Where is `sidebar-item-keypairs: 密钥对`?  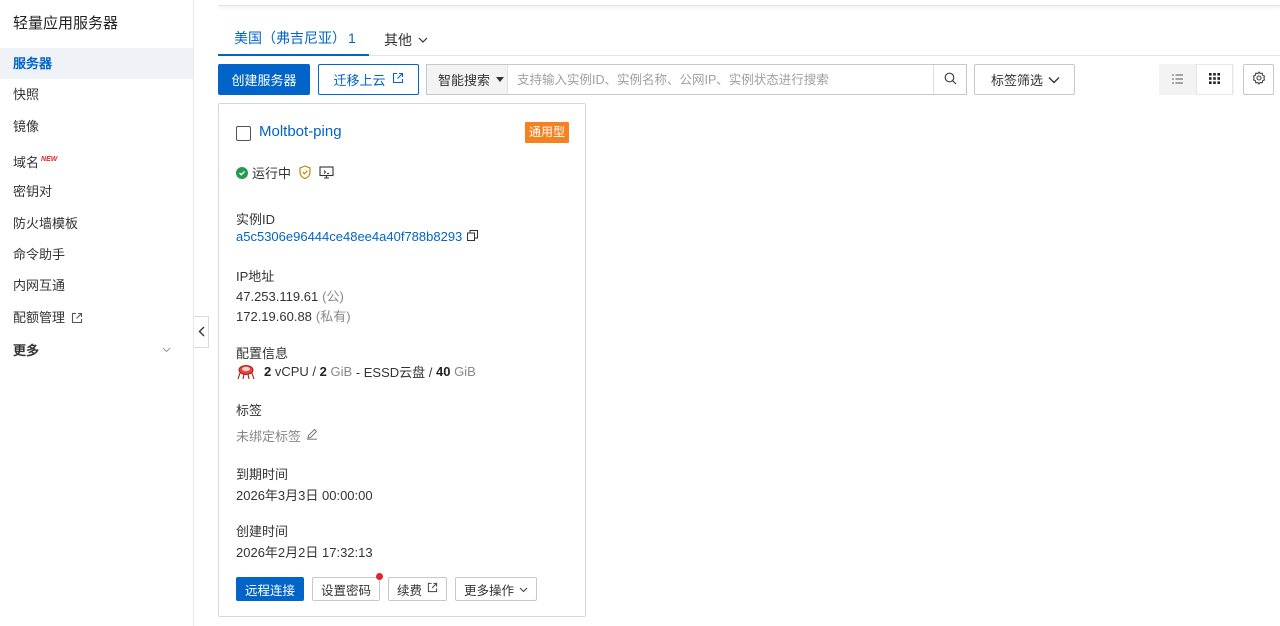 sidebar-item-keypairs: 密钥对 is located at coordinates (96, 191).